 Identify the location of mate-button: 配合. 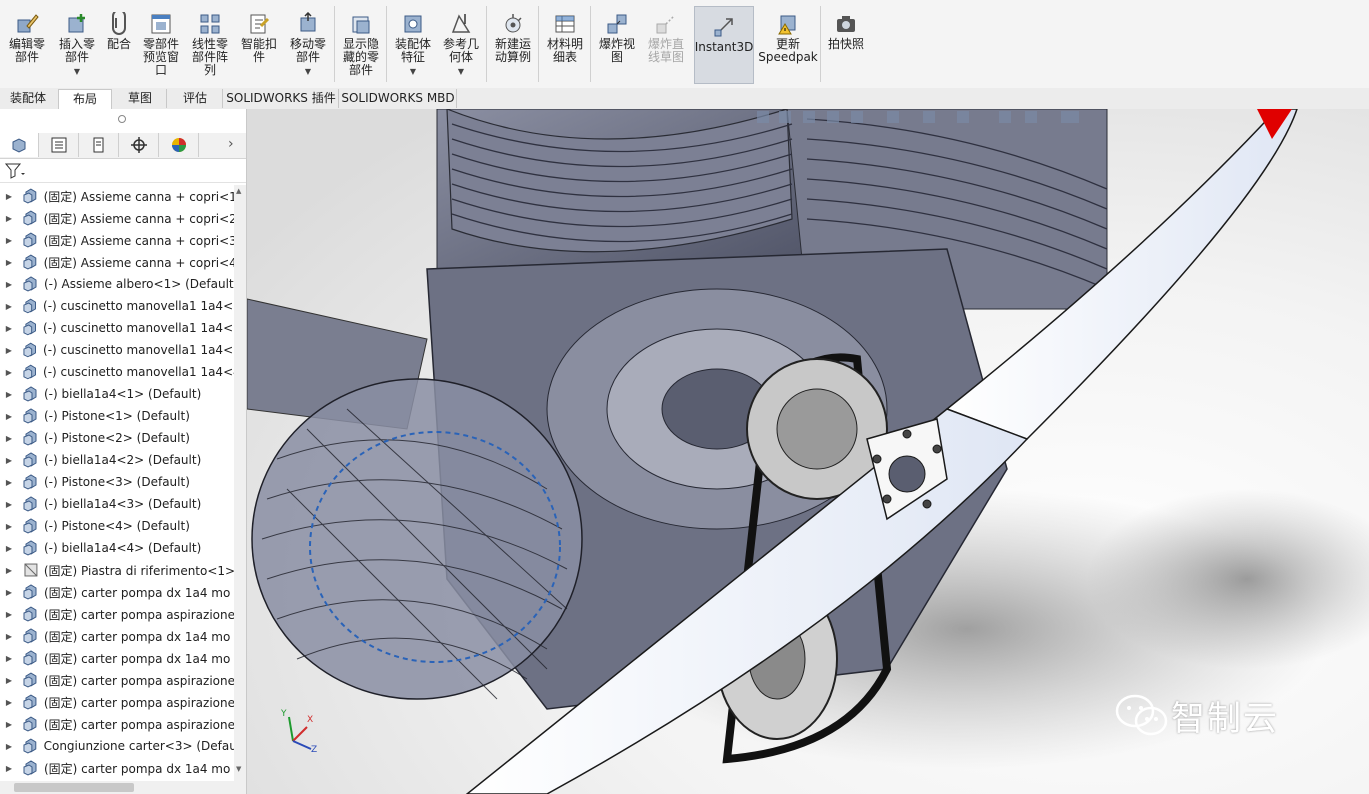
(119, 44).